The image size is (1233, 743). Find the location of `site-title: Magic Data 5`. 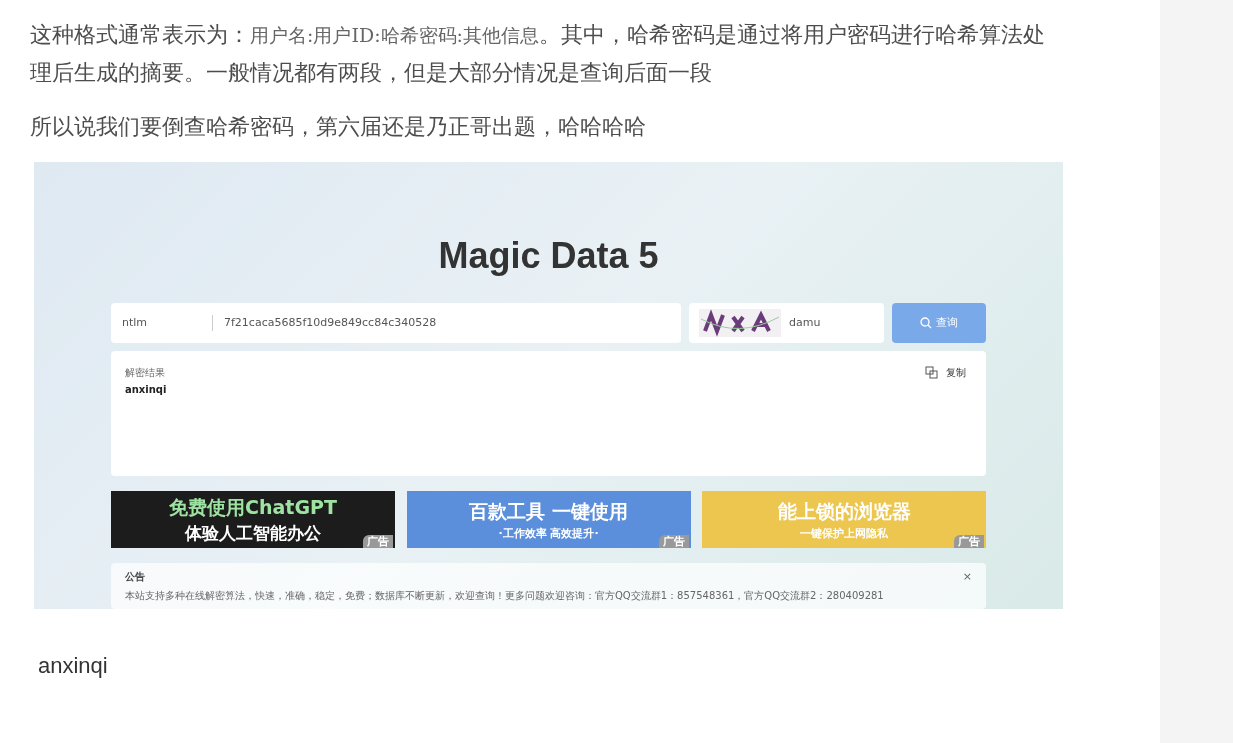

site-title: Magic Data 5 is located at coordinates (548, 256).